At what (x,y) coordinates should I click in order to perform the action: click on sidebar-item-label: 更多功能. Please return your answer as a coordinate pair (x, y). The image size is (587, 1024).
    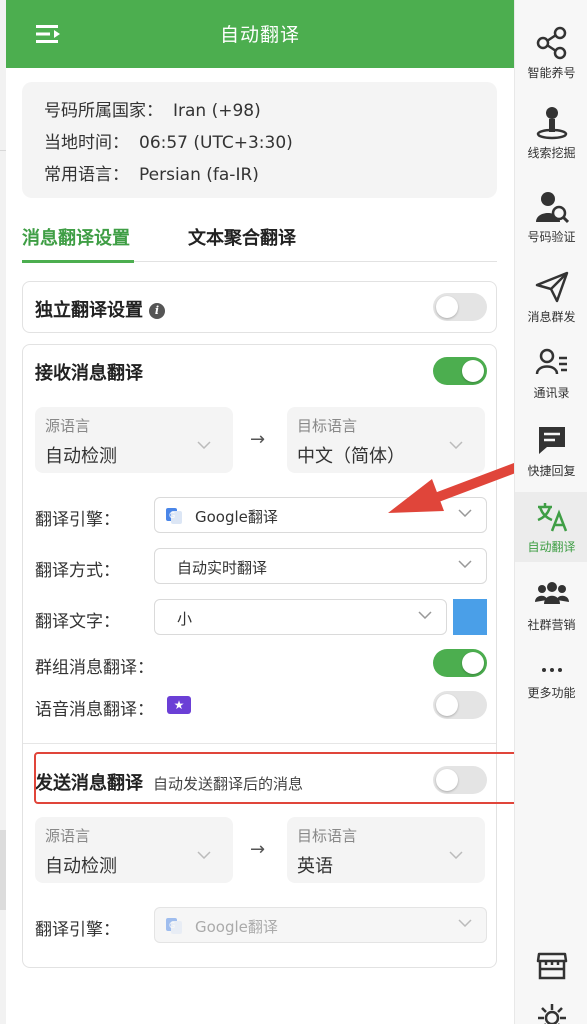
    Looking at the image, I should click on (551, 693).